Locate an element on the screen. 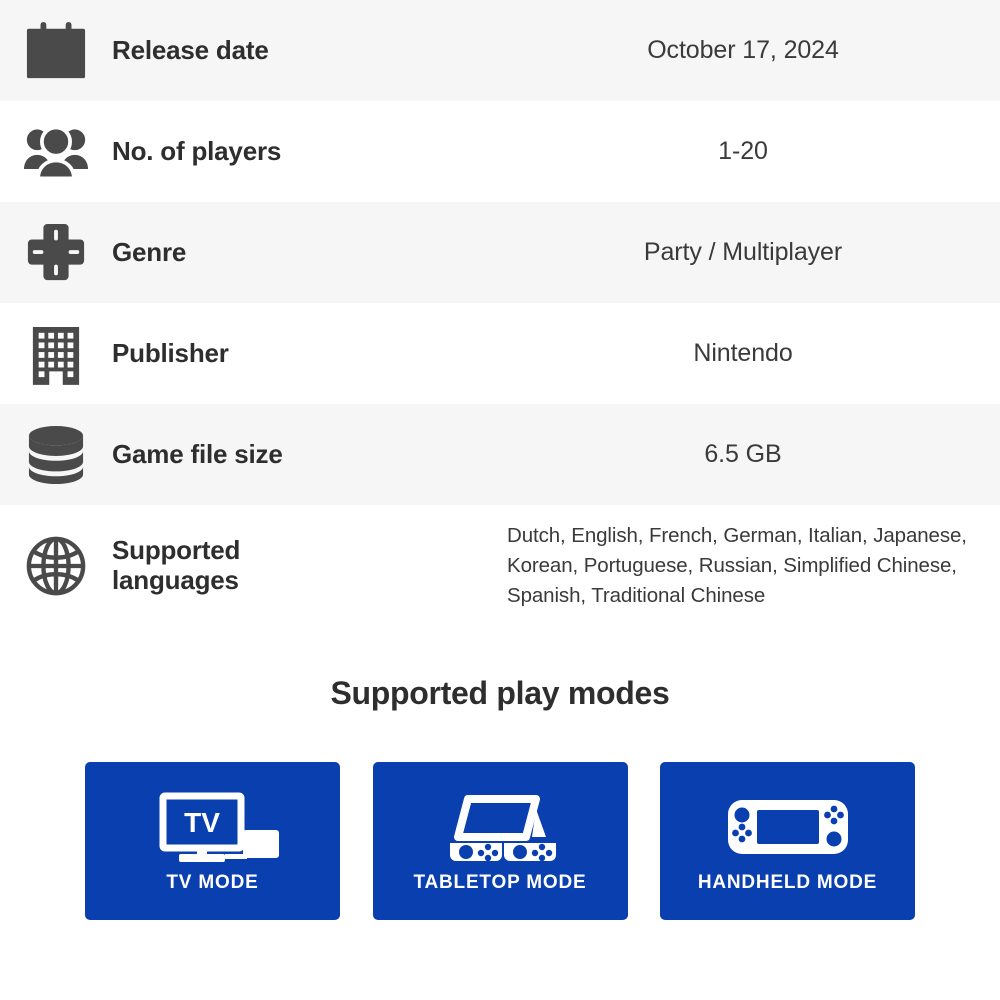 Image resolution: width=1000 pixels, height=1000 pixels. spec-row-label: Supported languages is located at coordinates (176, 565).